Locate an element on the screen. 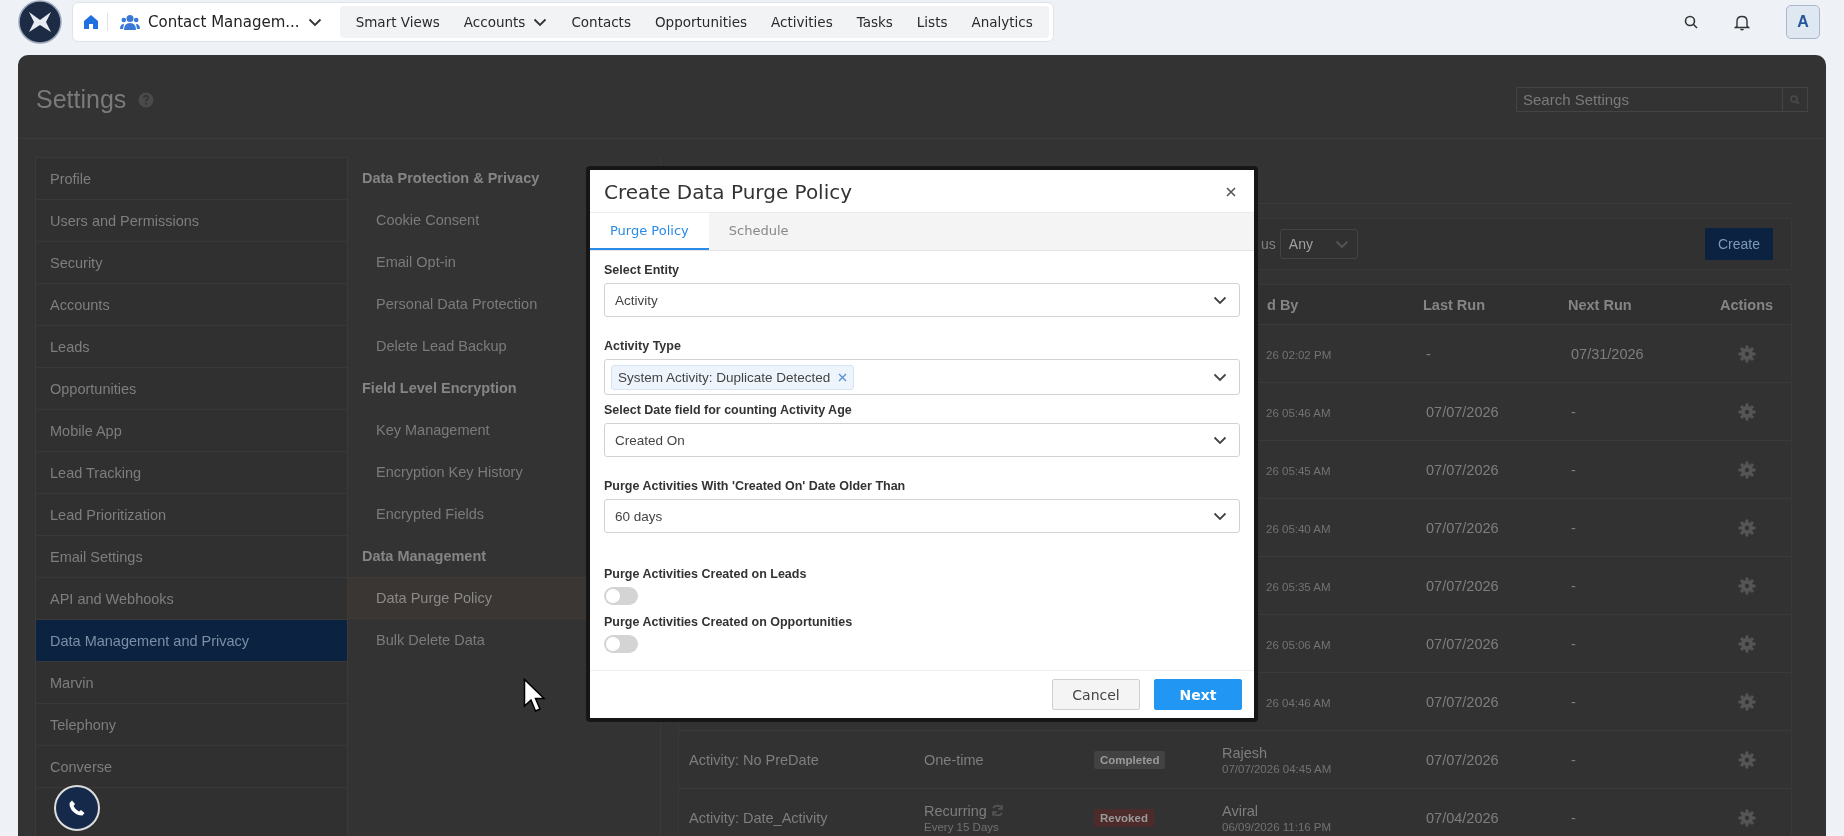  tab: Purge Policy is located at coordinates (649, 231).